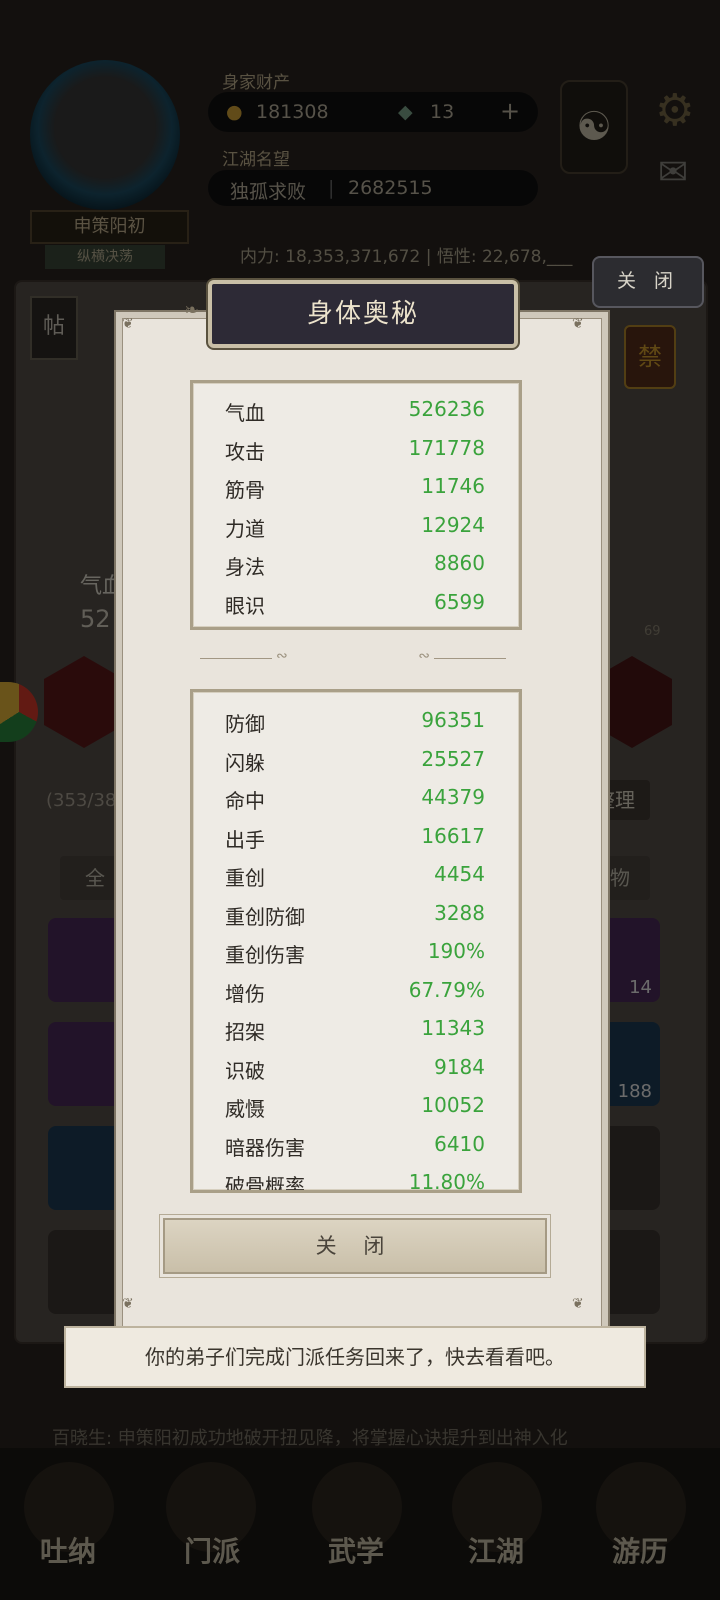 The width and height of the screenshot is (720, 1600). What do you see at coordinates (81, 800) in the screenshot?
I see `inventory-count: (353/38` at bounding box center [81, 800].